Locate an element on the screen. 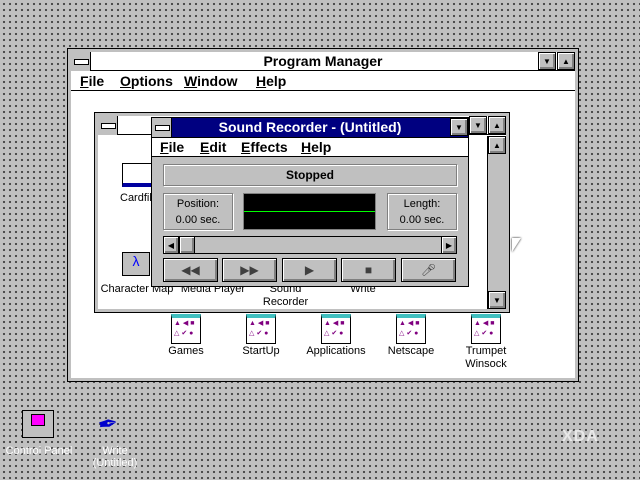 The height and width of the screenshot is (480, 640). xda-watermark: XDA is located at coordinates (580, 436).